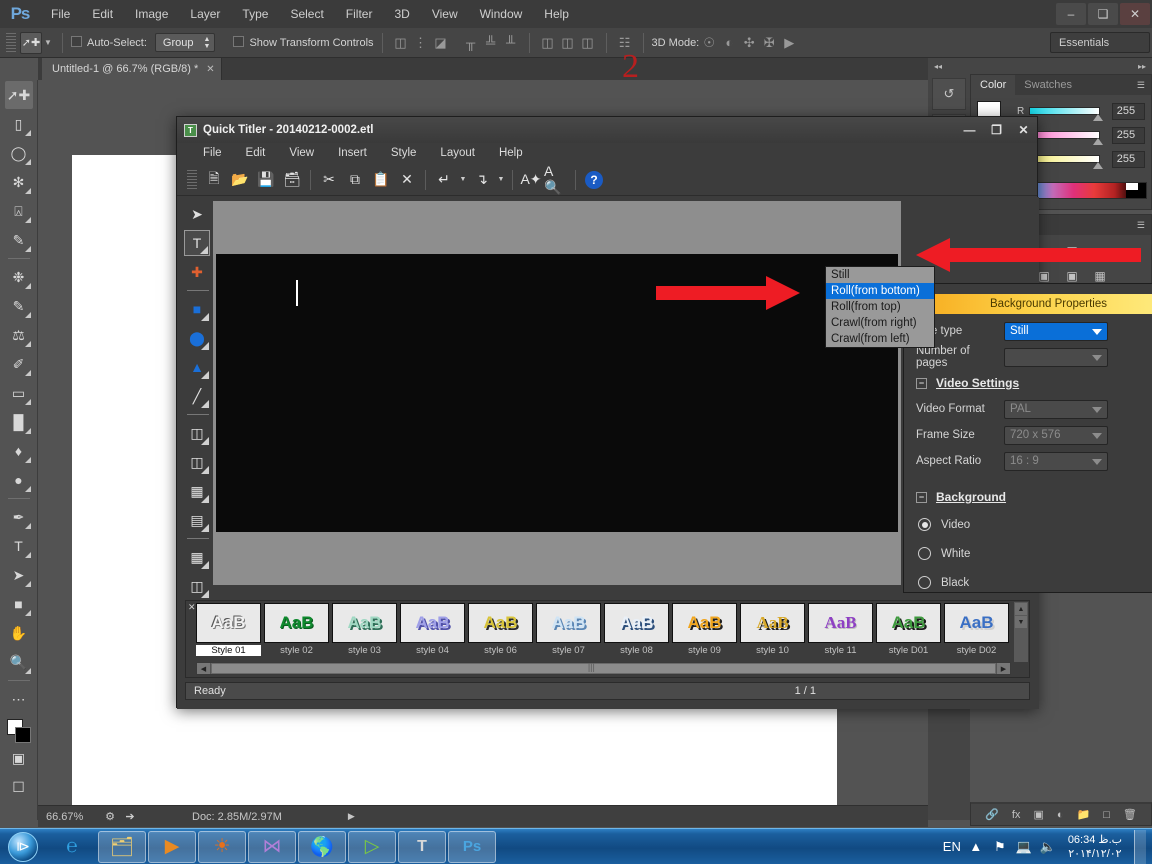 This screenshot has height=864, width=1152. What do you see at coordinates (924, 524) in the screenshot?
I see `radio-button-video` at bounding box center [924, 524].